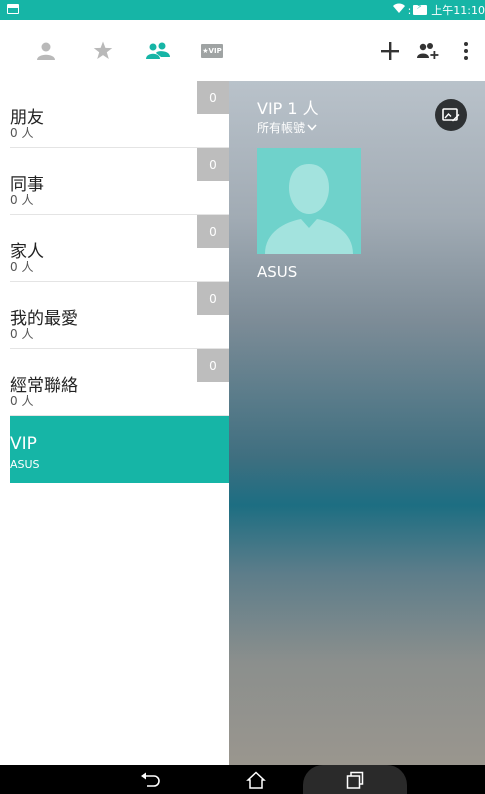 Image resolution: width=485 pixels, height=794 pixels. I want to click on group-row-favorites: 我的最愛 0 人 0, so click(119, 315).